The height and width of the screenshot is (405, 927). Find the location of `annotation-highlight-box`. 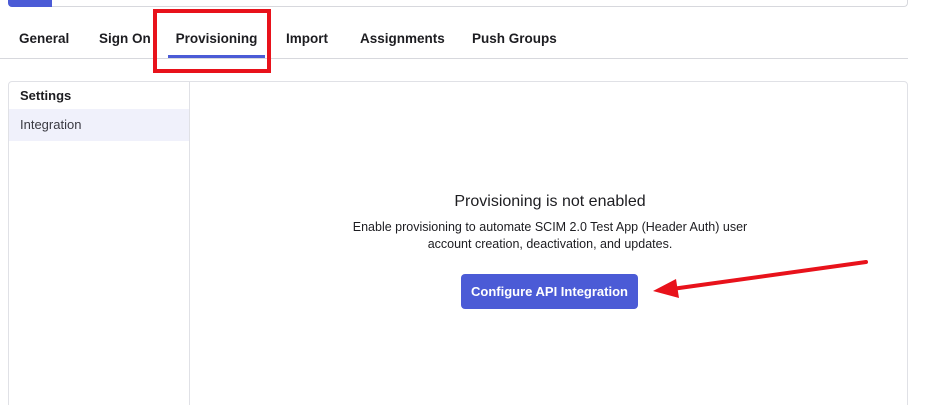

annotation-highlight-box is located at coordinates (212, 41).